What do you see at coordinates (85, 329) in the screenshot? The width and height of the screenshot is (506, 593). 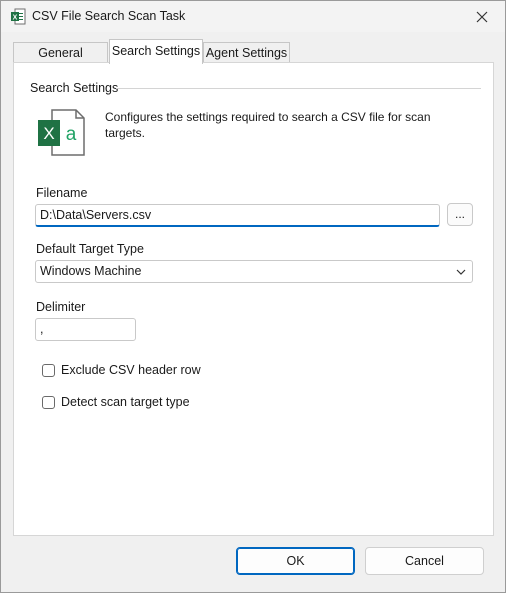 I see `delimiter-input: ,` at bounding box center [85, 329].